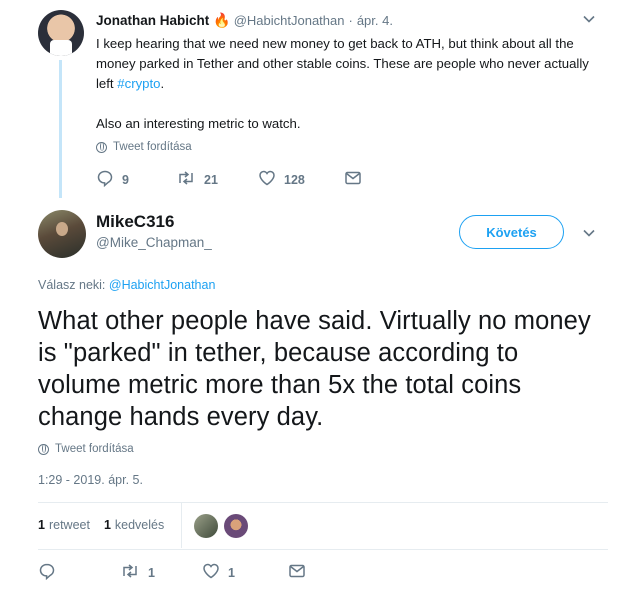 The image size is (635, 595). I want to click on hashtag-link: #crypto, so click(138, 83).